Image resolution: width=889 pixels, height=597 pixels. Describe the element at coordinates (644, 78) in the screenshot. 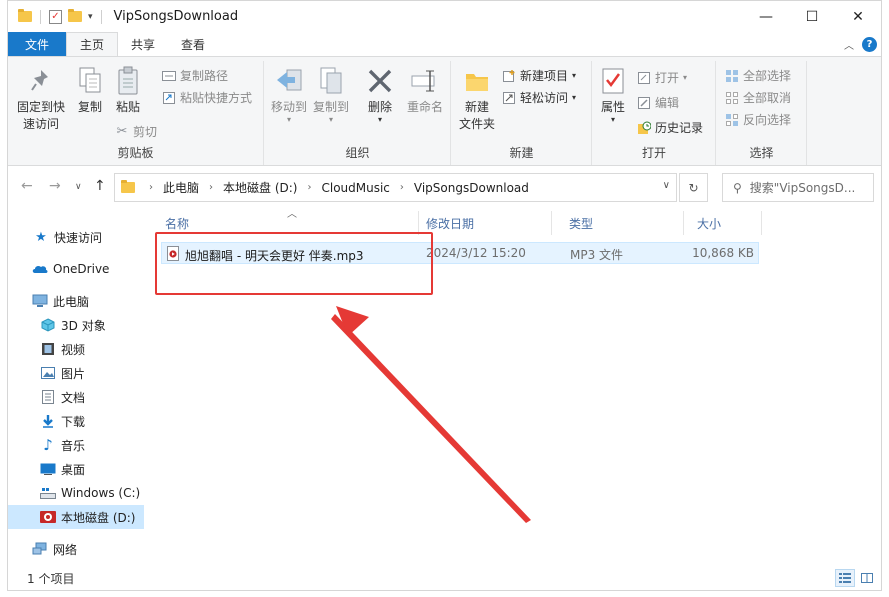

I see `open-icon` at that location.